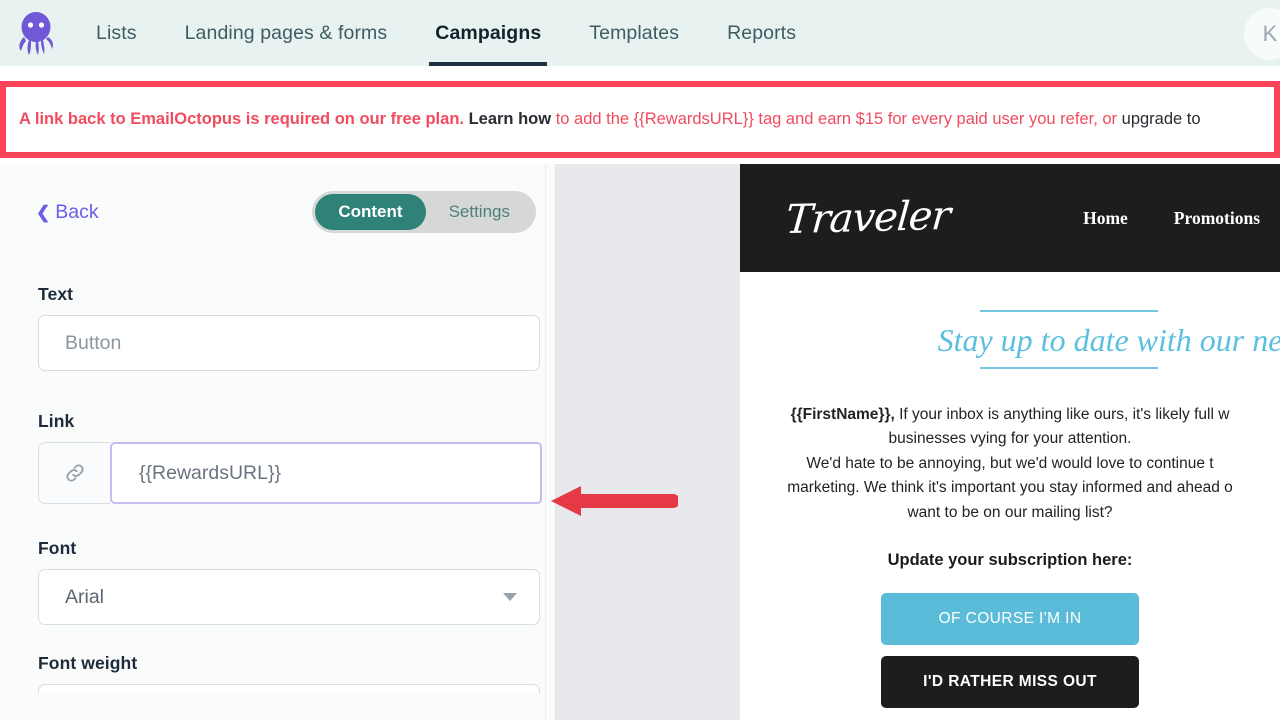  What do you see at coordinates (56, 421) in the screenshot?
I see `link-field-label: Link` at bounding box center [56, 421].